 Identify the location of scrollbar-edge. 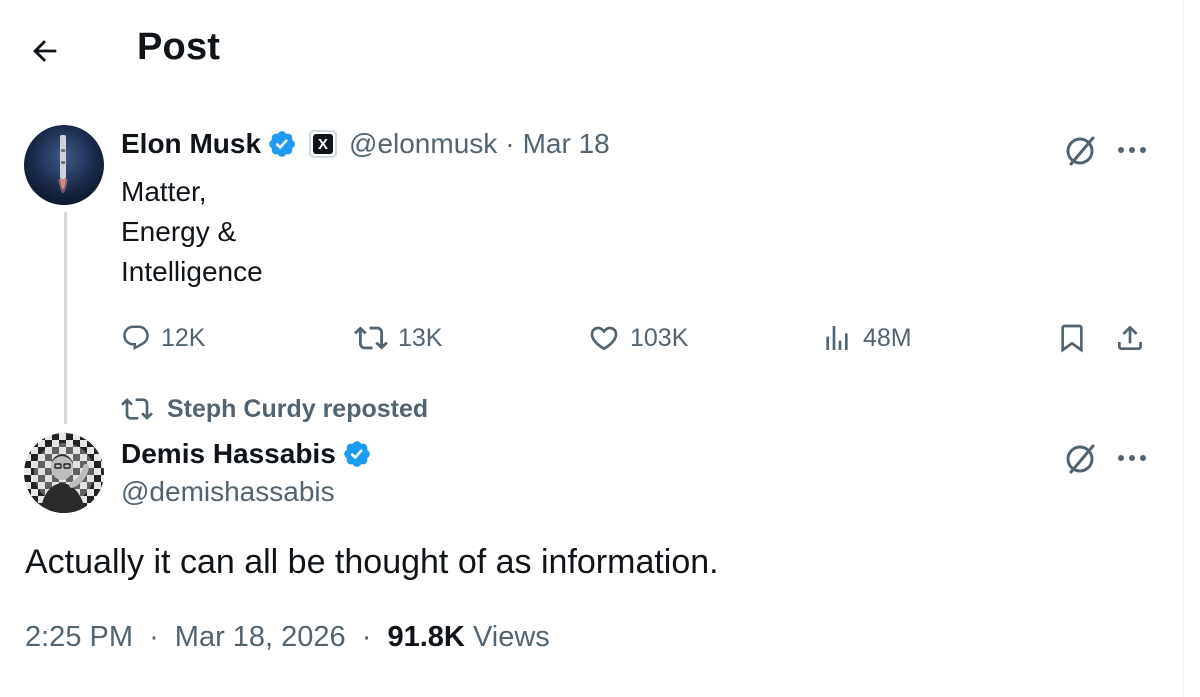
(1183, 348).